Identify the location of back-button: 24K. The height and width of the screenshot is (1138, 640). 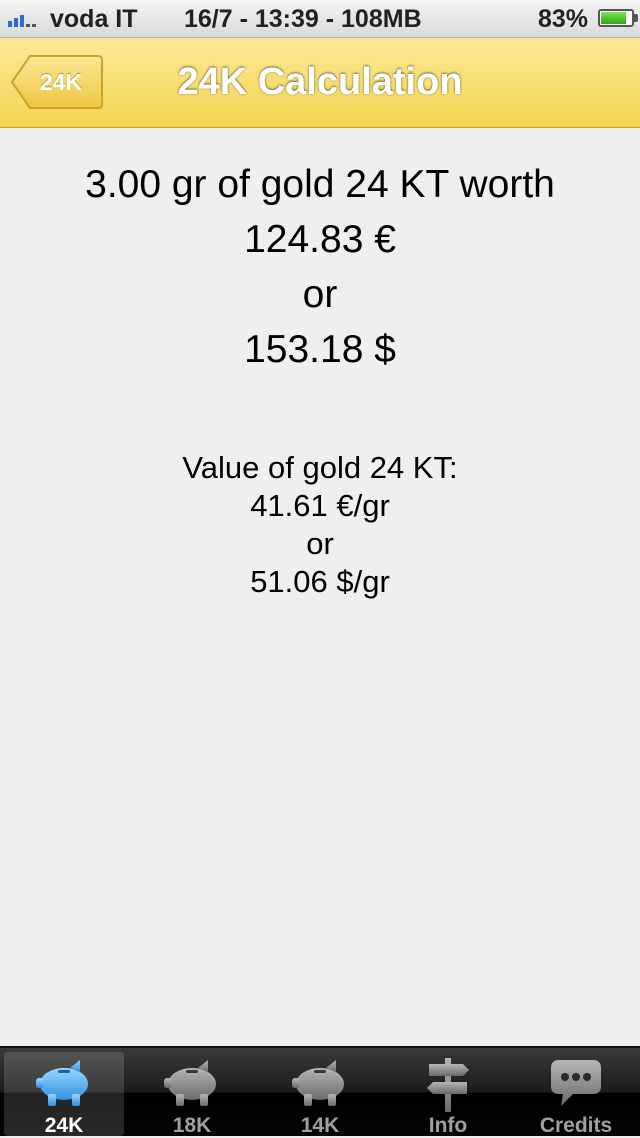
(57, 82).